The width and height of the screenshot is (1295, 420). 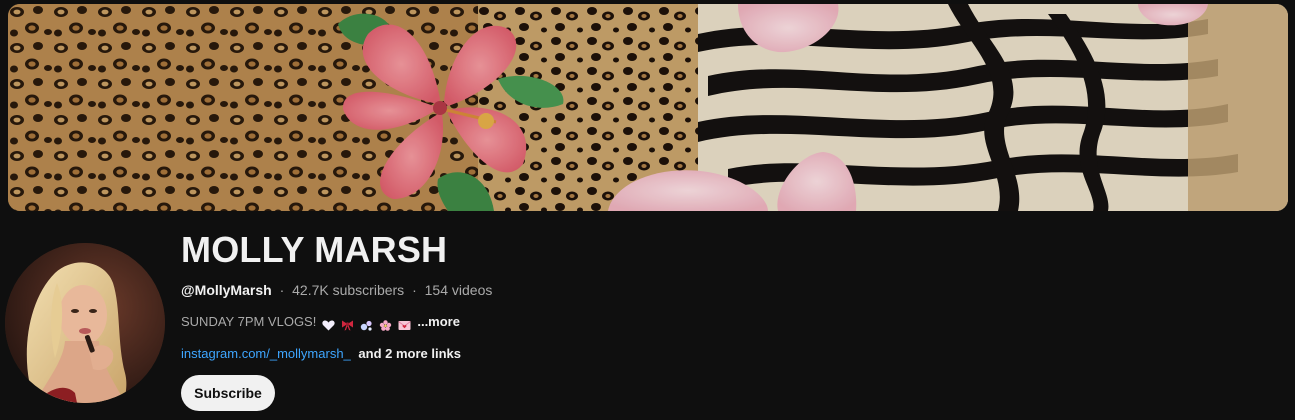 I want to click on instagram-link: instagram.com/_mollymarsh_, so click(x=266, y=353).